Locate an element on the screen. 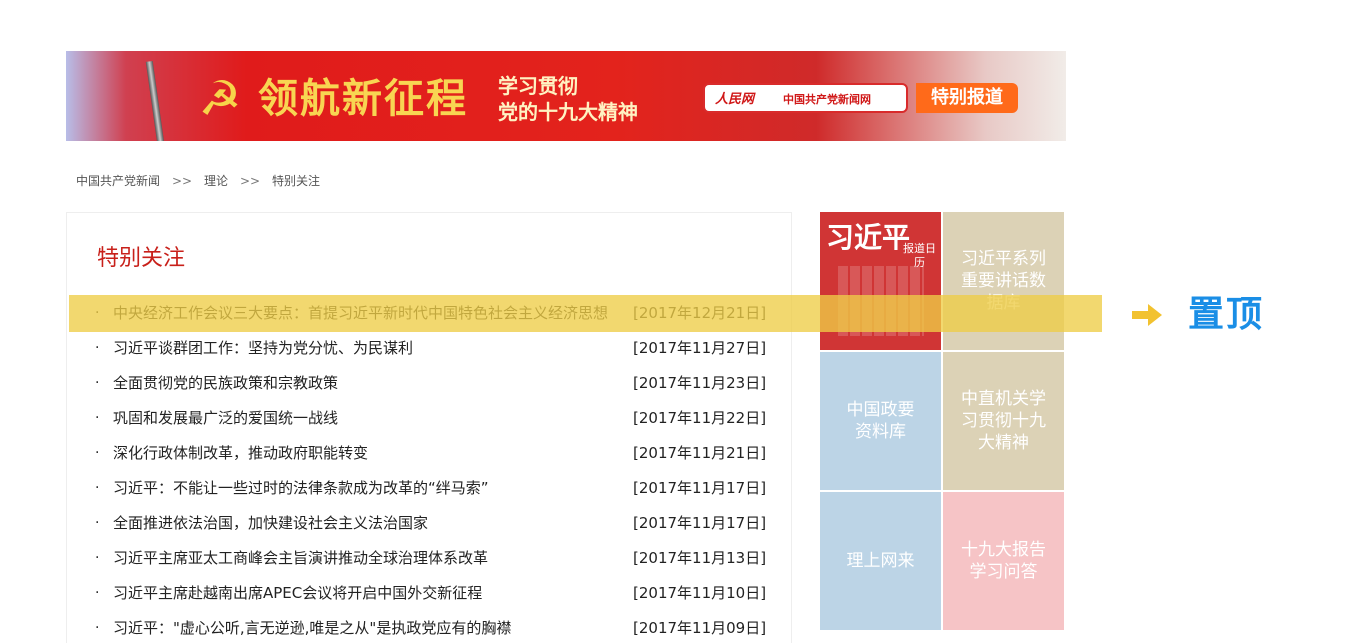 The height and width of the screenshot is (643, 1361). breadcrumb-special-focus: 特别关注 is located at coordinates (296, 181).